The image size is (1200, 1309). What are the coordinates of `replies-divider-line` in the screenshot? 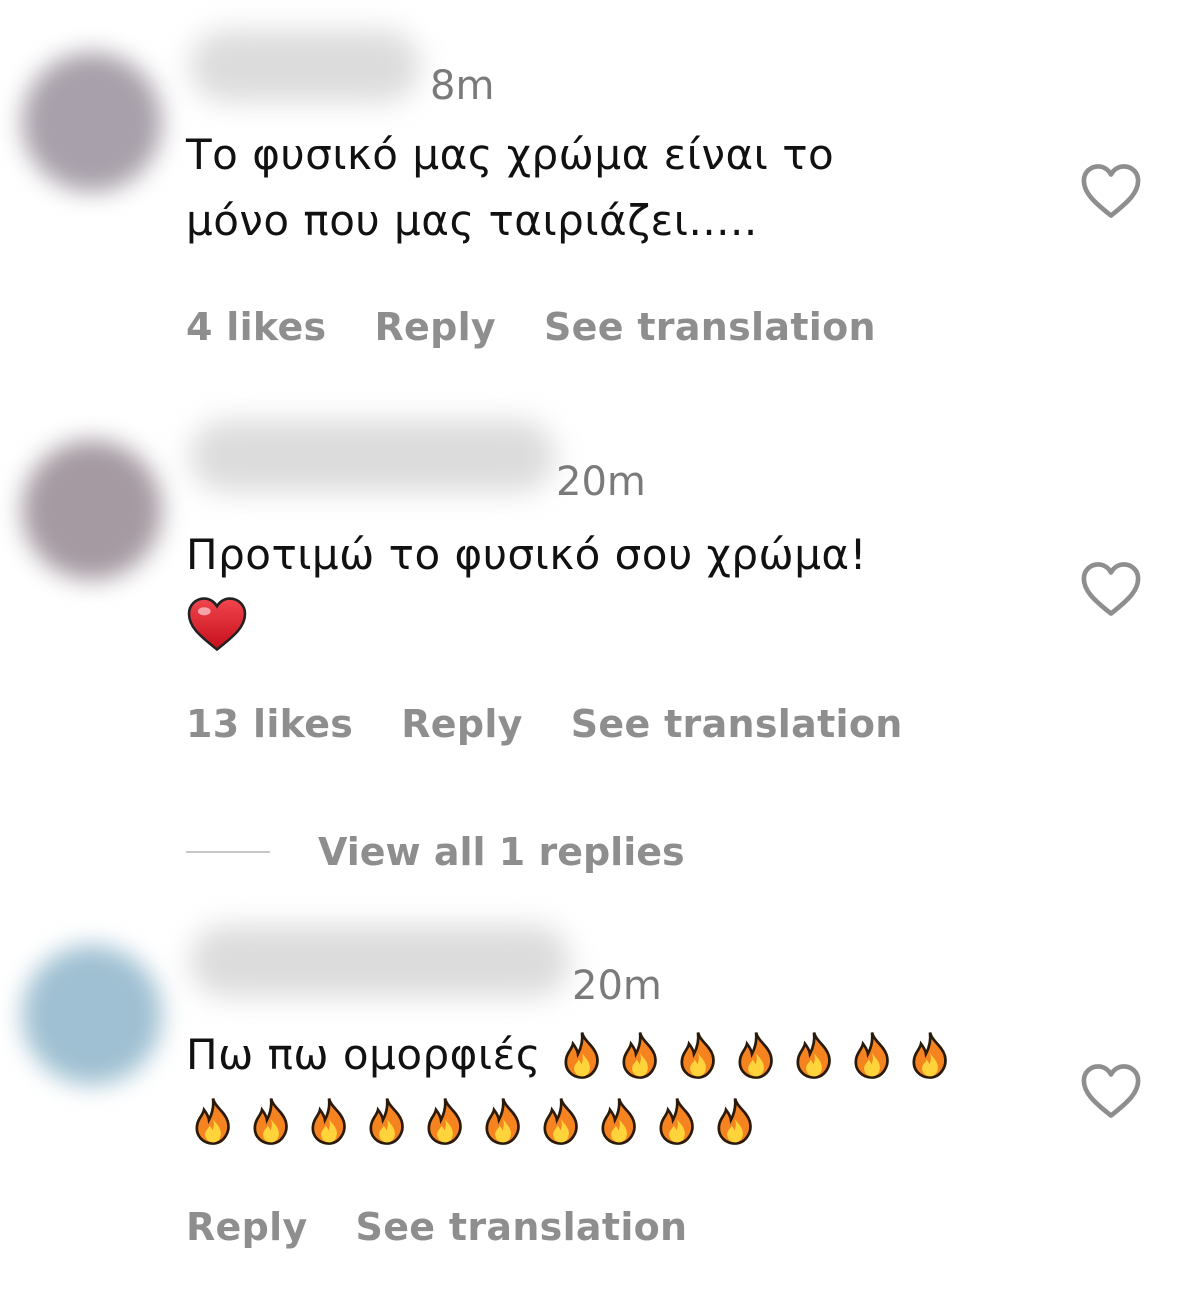 It's located at (228, 852).